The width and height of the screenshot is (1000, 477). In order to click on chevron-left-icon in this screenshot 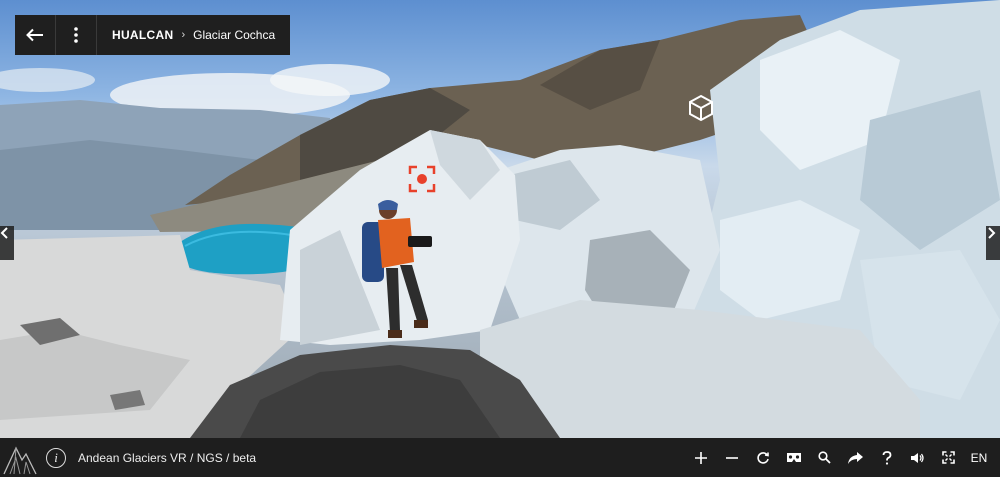, I will do `click(4, 233)`.